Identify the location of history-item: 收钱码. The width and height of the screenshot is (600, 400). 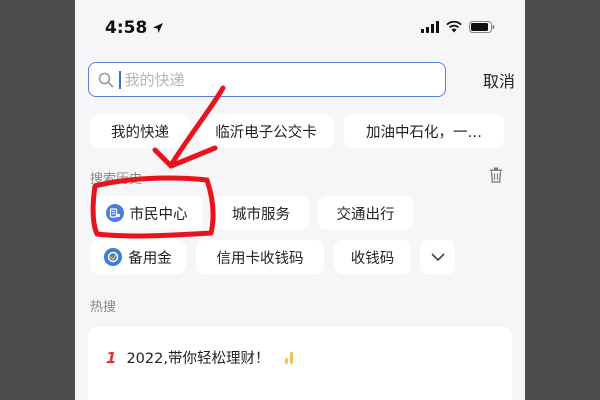
(372, 257).